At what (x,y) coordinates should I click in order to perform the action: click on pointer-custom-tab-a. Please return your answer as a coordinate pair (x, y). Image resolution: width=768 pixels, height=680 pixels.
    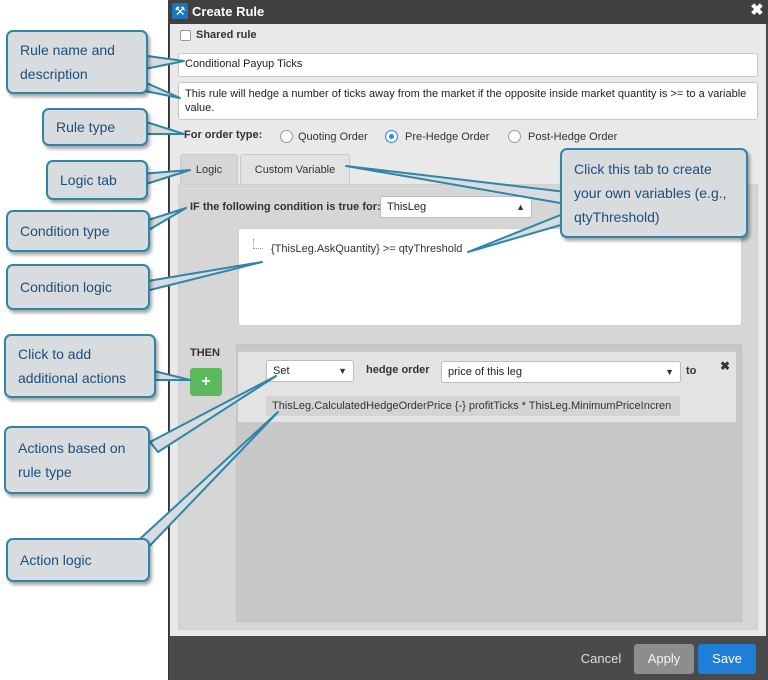
    Looking at the image, I should click on (456, 185).